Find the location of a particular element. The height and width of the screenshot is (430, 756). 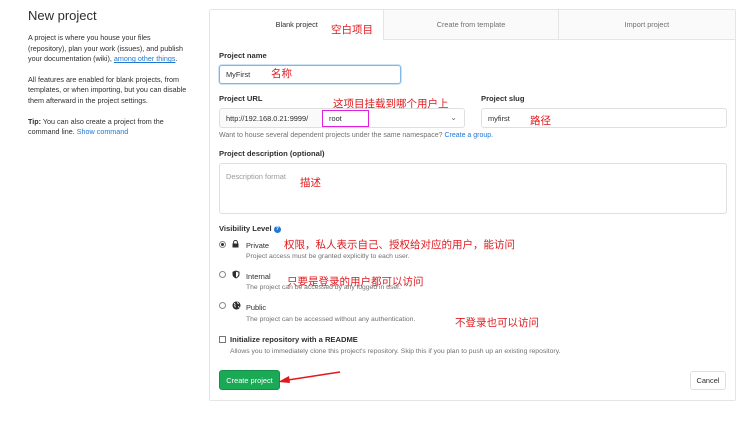

annotation-private: 权限，私人表示自己、授权给对应的用户，能访问 is located at coordinates (399, 245).